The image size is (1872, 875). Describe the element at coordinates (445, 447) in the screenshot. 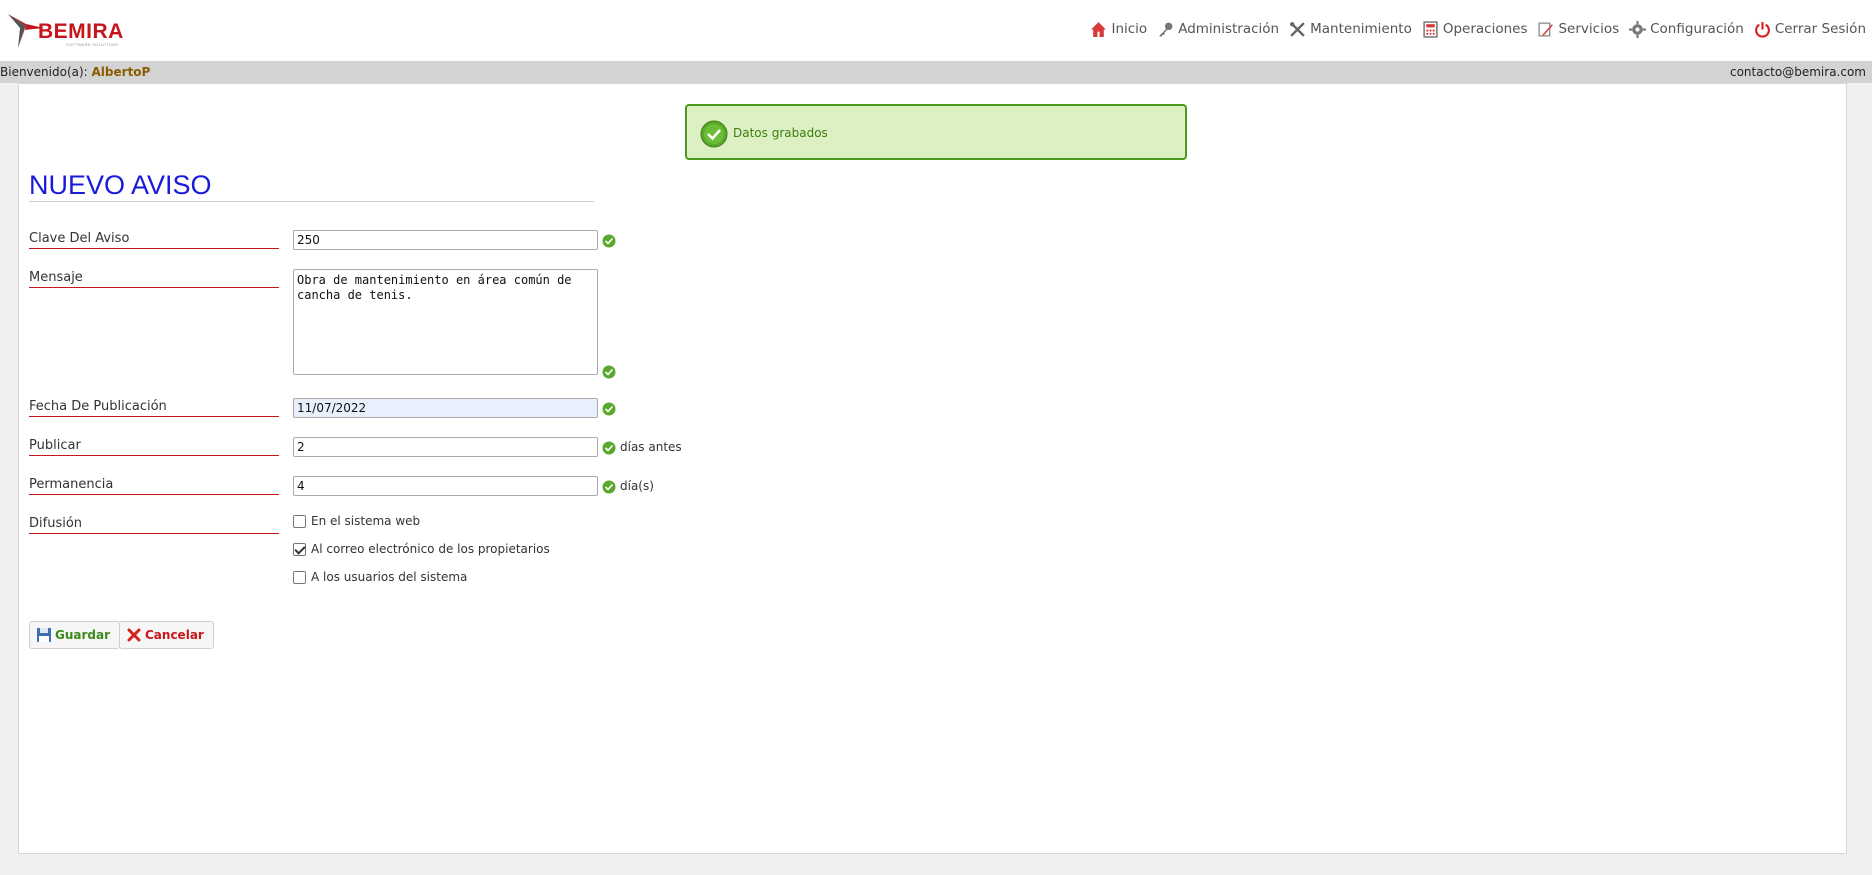

I see `publicar-input` at that location.